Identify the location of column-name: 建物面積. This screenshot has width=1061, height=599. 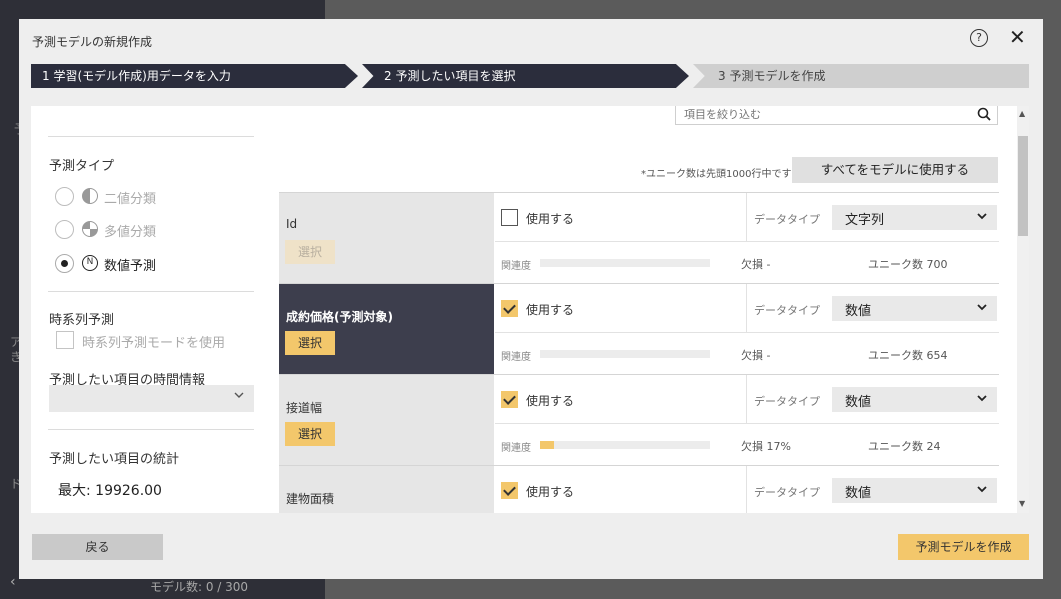
(310, 499).